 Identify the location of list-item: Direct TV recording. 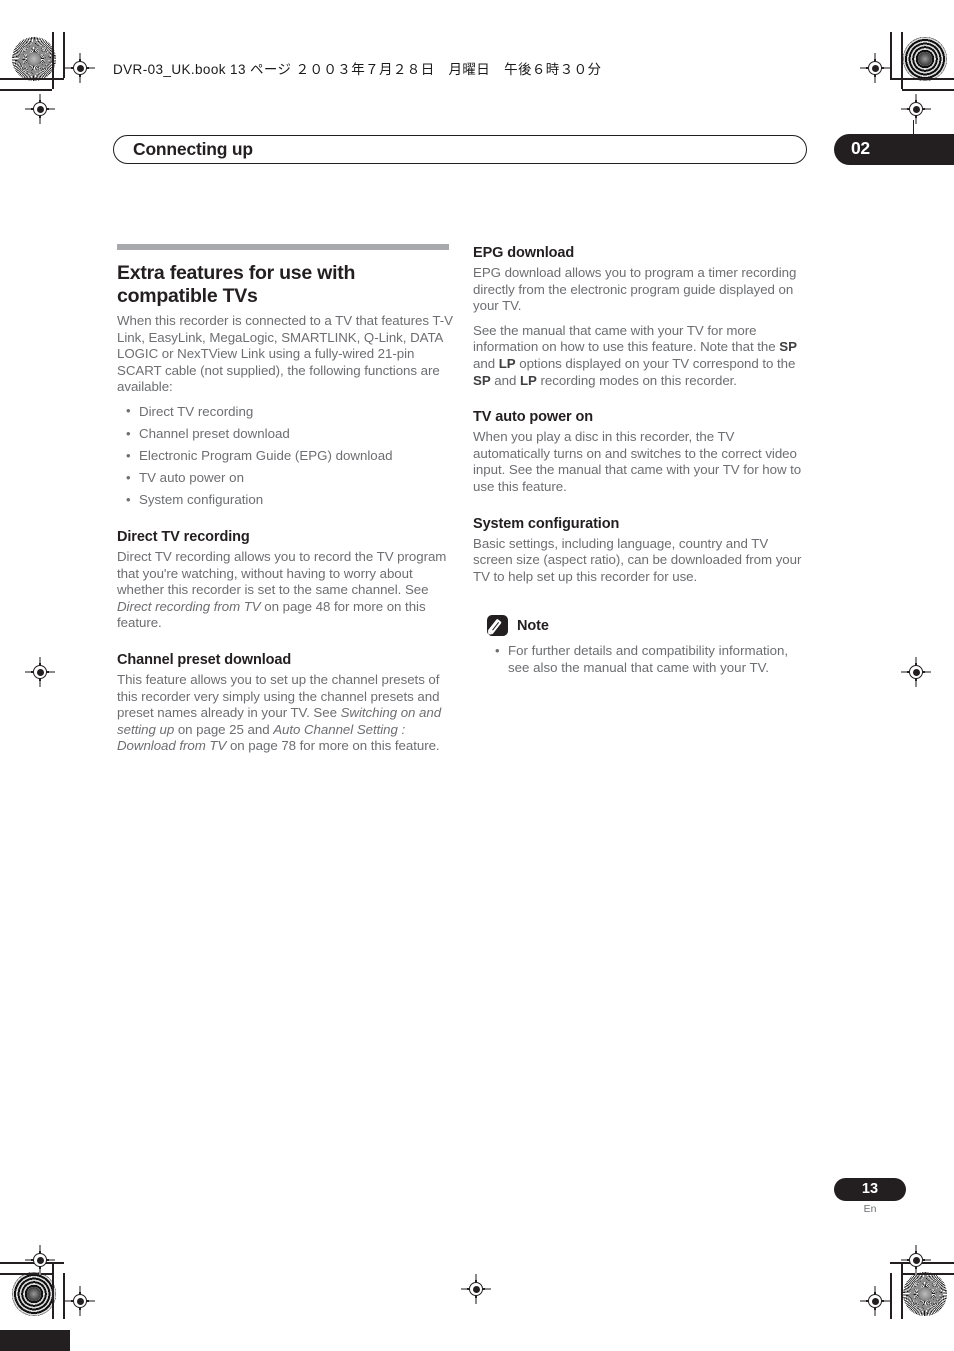
(285, 412).